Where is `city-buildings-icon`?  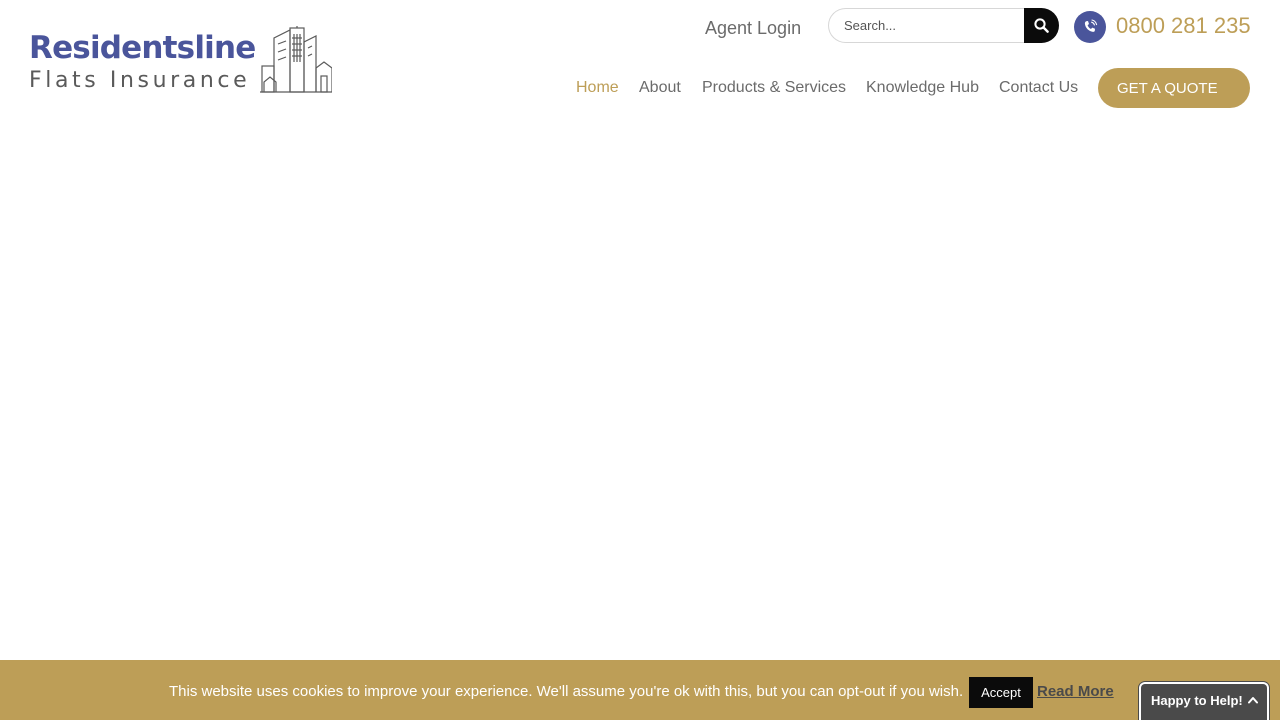
city-buildings-icon is located at coordinates (296, 59).